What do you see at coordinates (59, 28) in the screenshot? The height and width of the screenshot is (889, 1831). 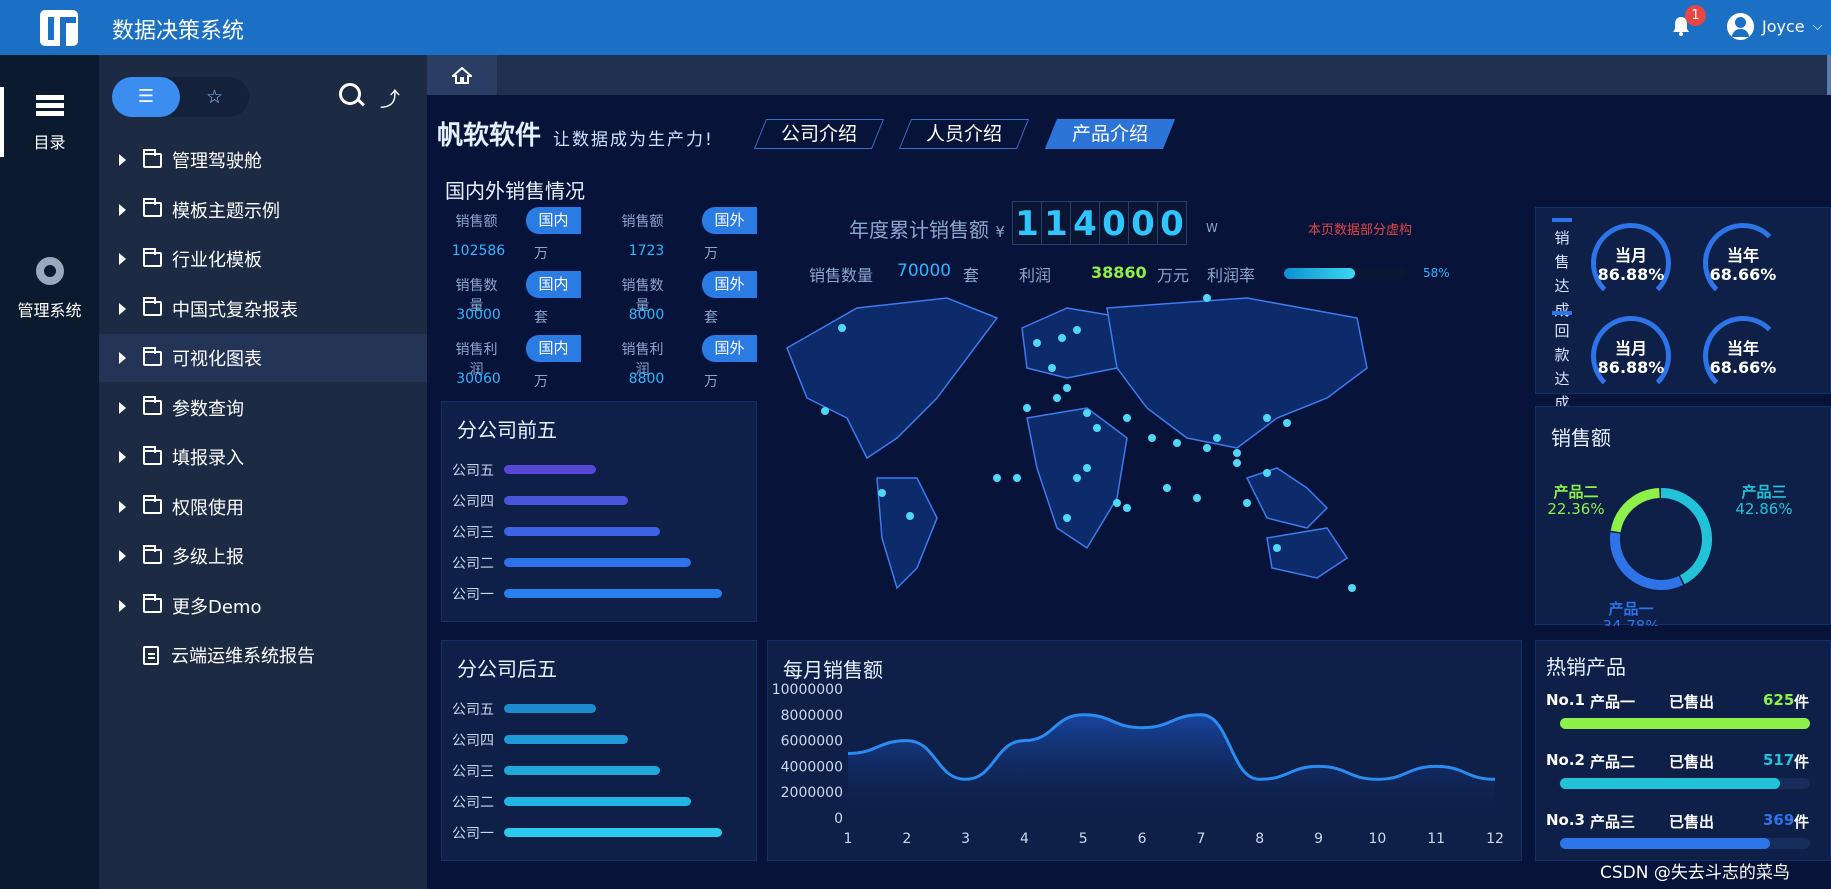 I see `app-logo` at bounding box center [59, 28].